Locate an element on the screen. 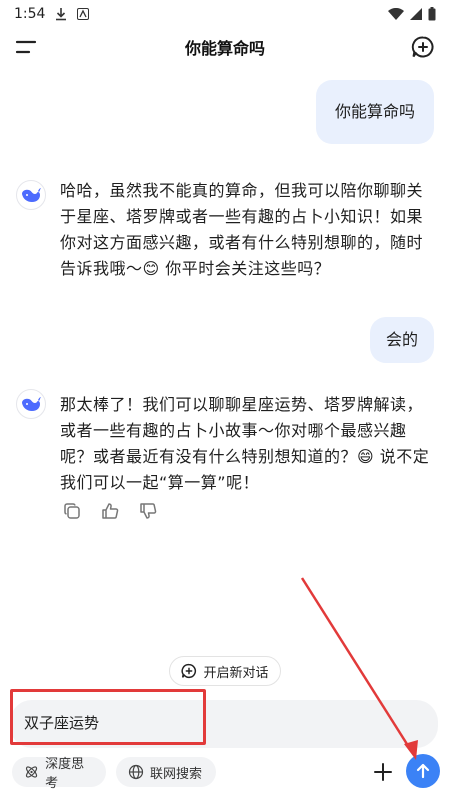  user-message: 你能算命吗 is located at coordinates (375, 112).